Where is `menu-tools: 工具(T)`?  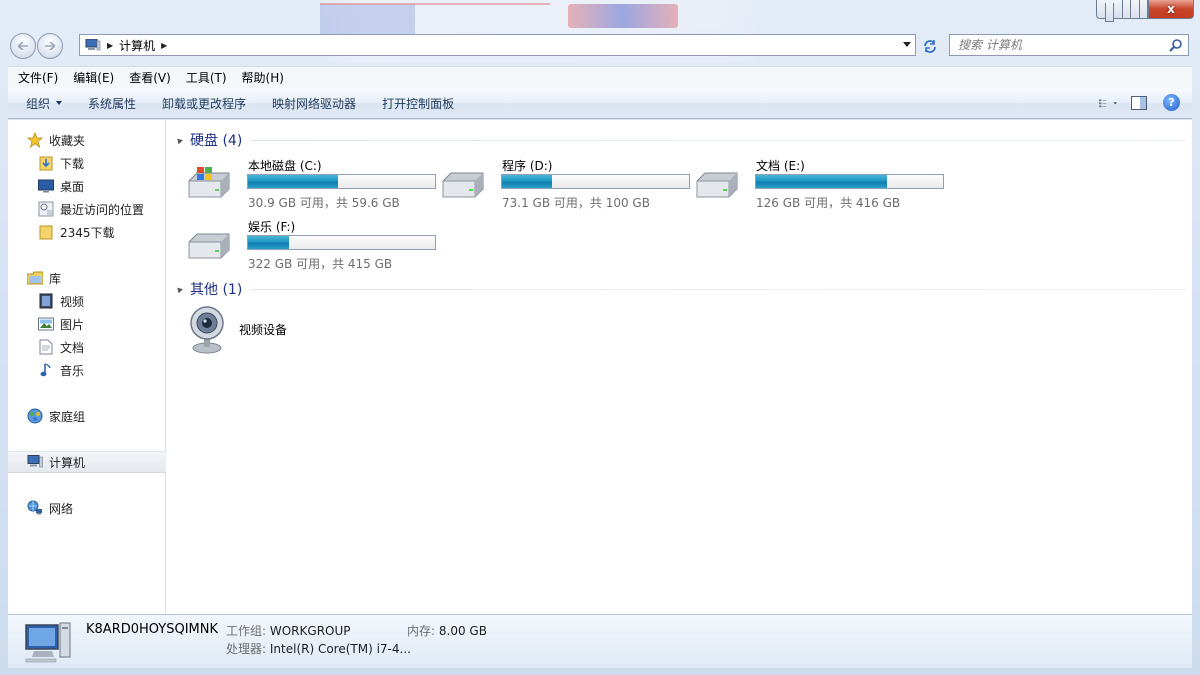
menu-tools: 工具(T) is located at coordinates (204, 77).